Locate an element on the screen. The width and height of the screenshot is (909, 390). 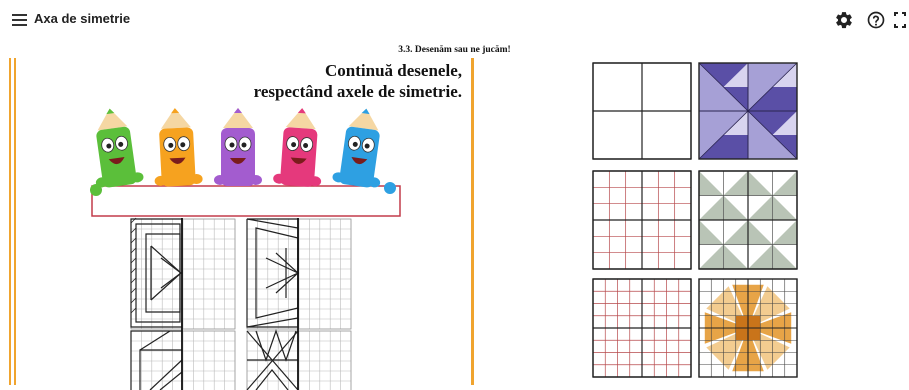
left-accent-bar-inner is located at coordinates (15, 221).